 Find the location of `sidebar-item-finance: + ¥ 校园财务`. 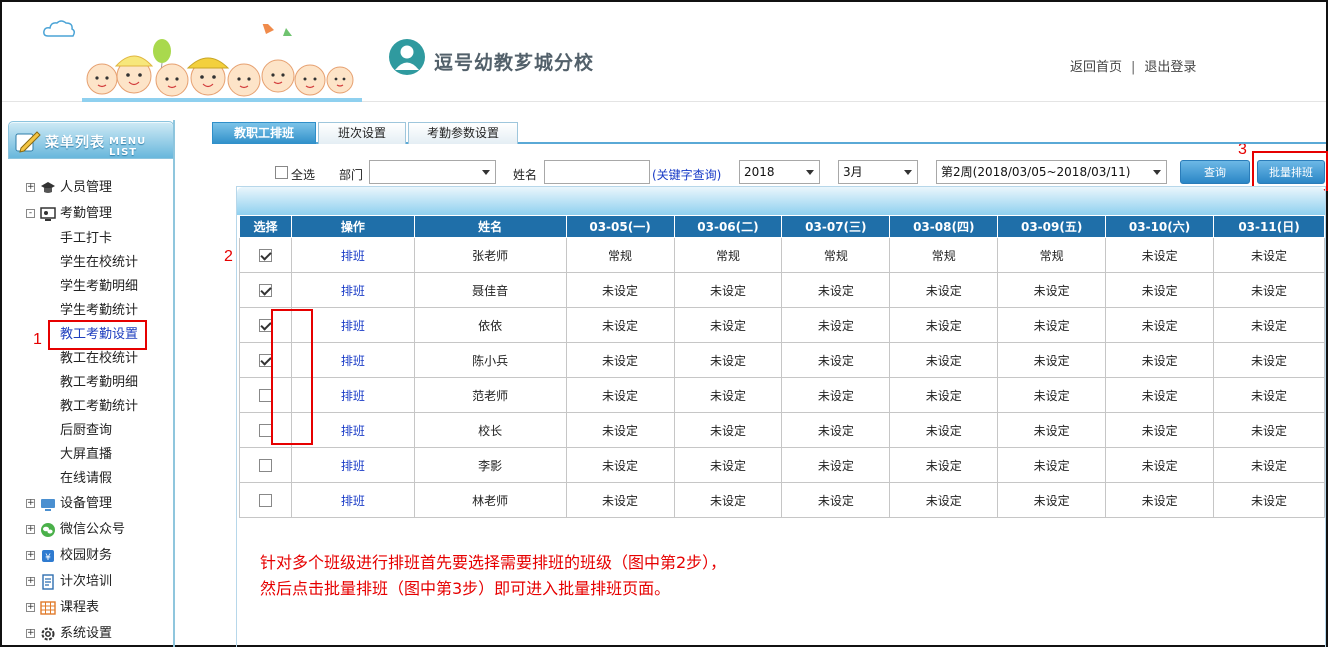

sidebar-item-finance: + ¥ 校园财务 is located at coordinates (100, 556).